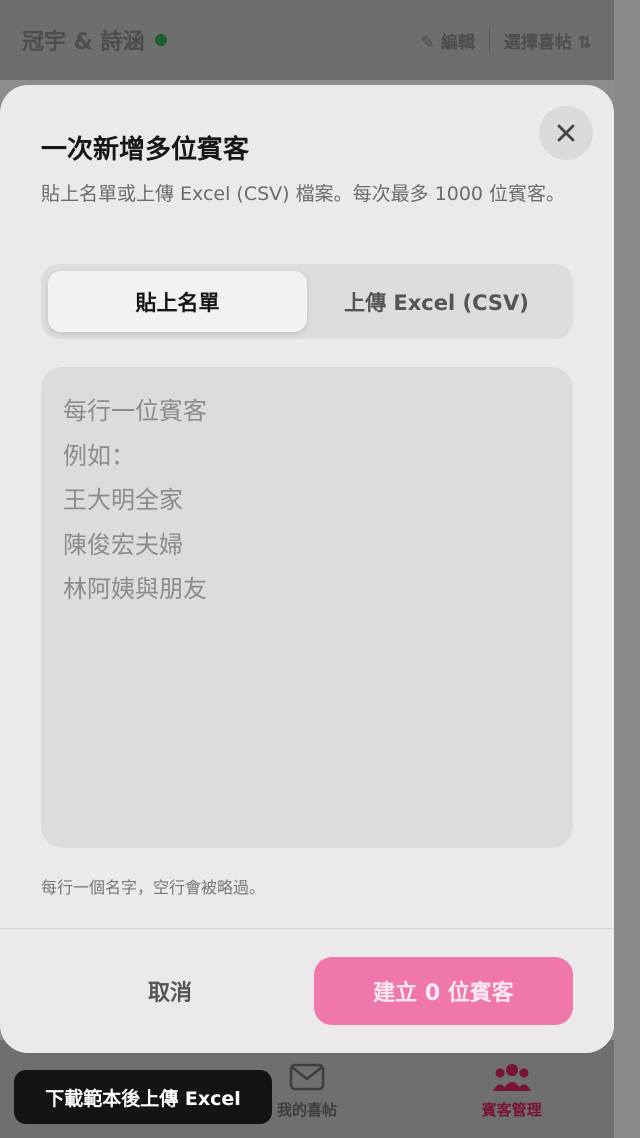 The image size is (640, 1138). I want to click on online-status-dot, so click(160, 40).